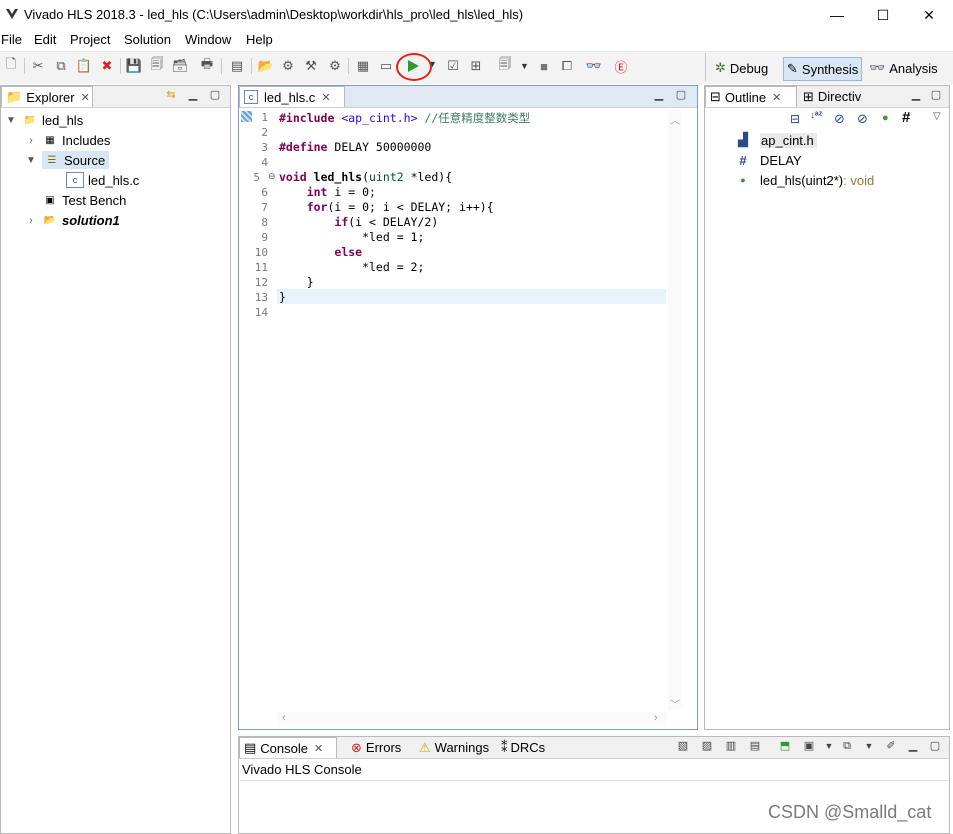 The image size is (953, 834). I want to click on tree-item-source: ▼ ☰ Source, so click(68, 160).